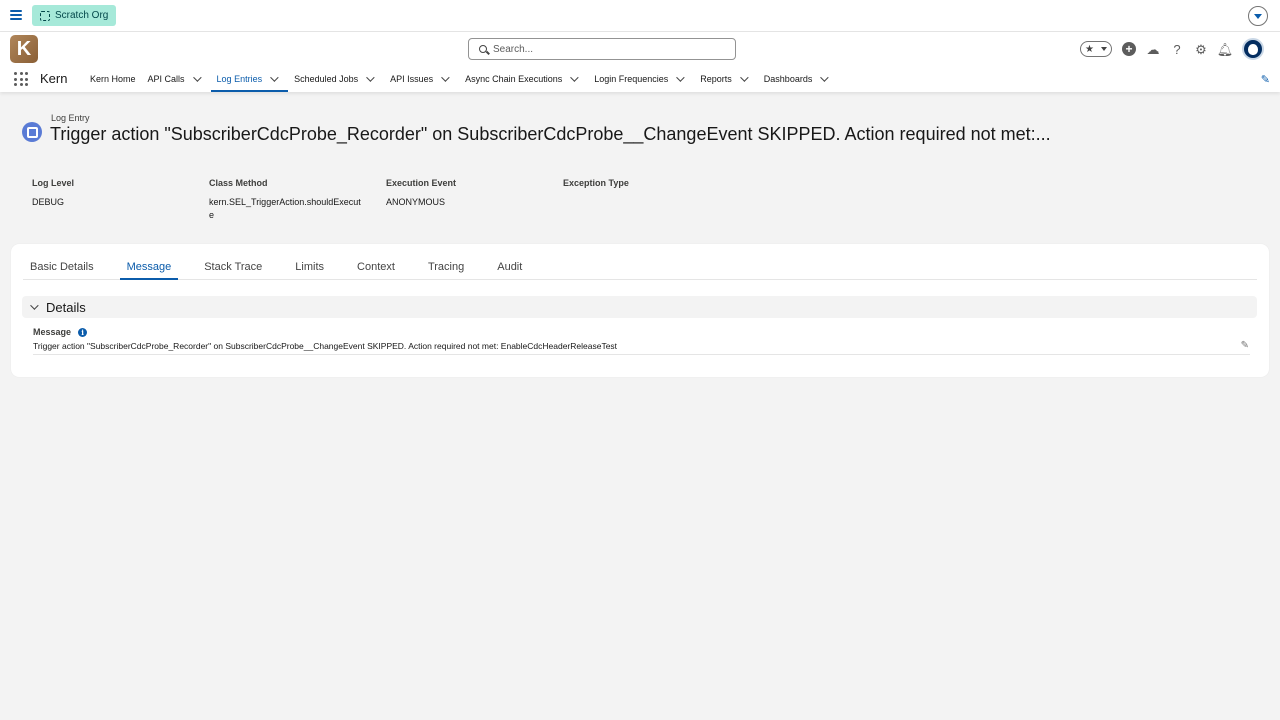 The width and height of the screenshot is (1280, 720). What do you see at coordinates (54, 78) in the screenshot?
I see `app-name: Kern` at bounding box center [54, 78].